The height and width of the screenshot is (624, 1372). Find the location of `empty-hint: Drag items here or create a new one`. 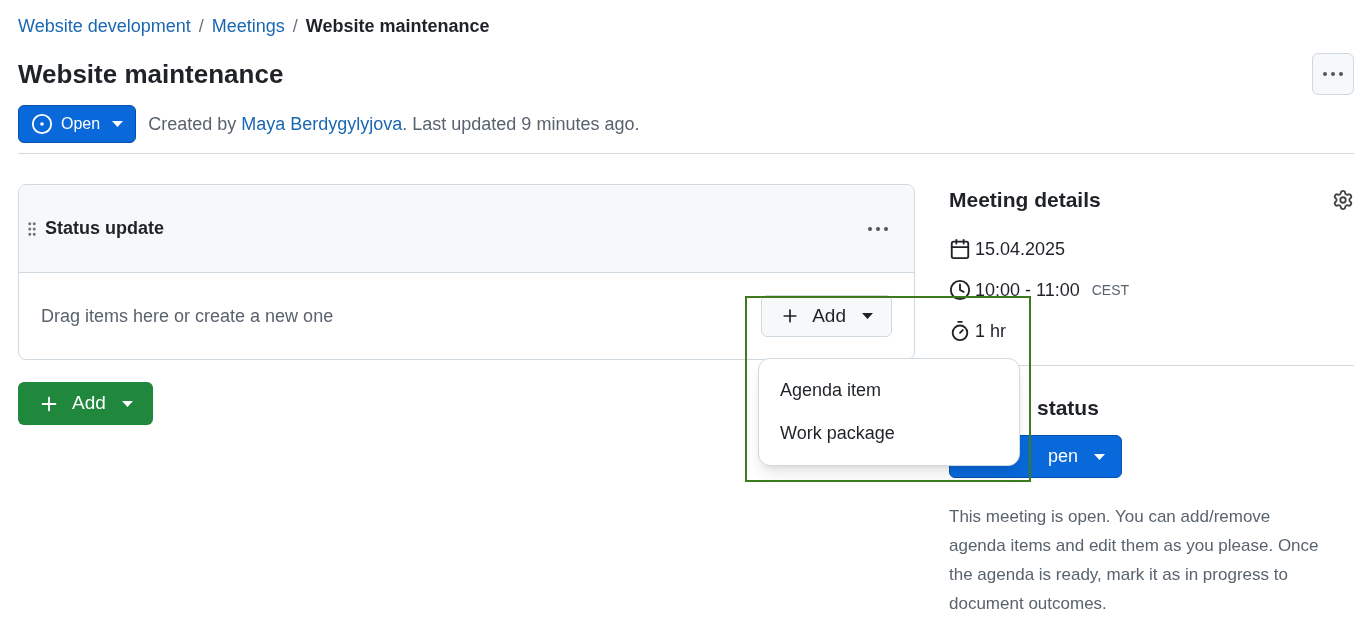

empty-hint: Drag items here or create a new one is located at coordinates (187, 316).